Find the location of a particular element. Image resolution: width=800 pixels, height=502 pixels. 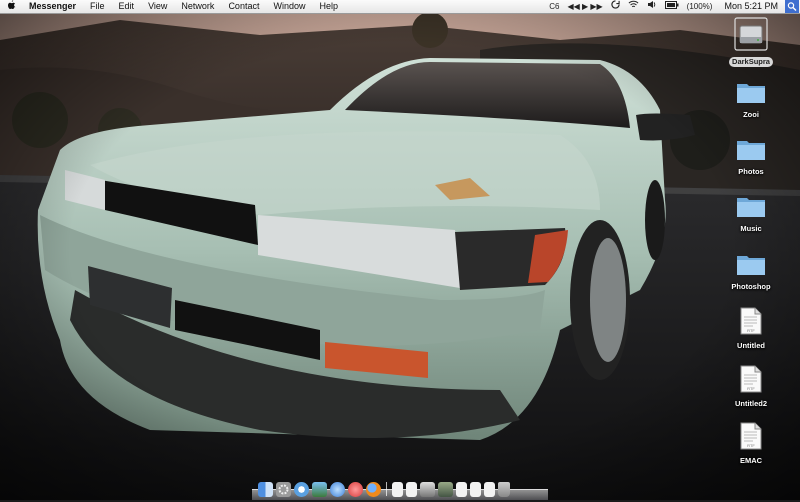

trash-icon is located at coordinates (504, 489).